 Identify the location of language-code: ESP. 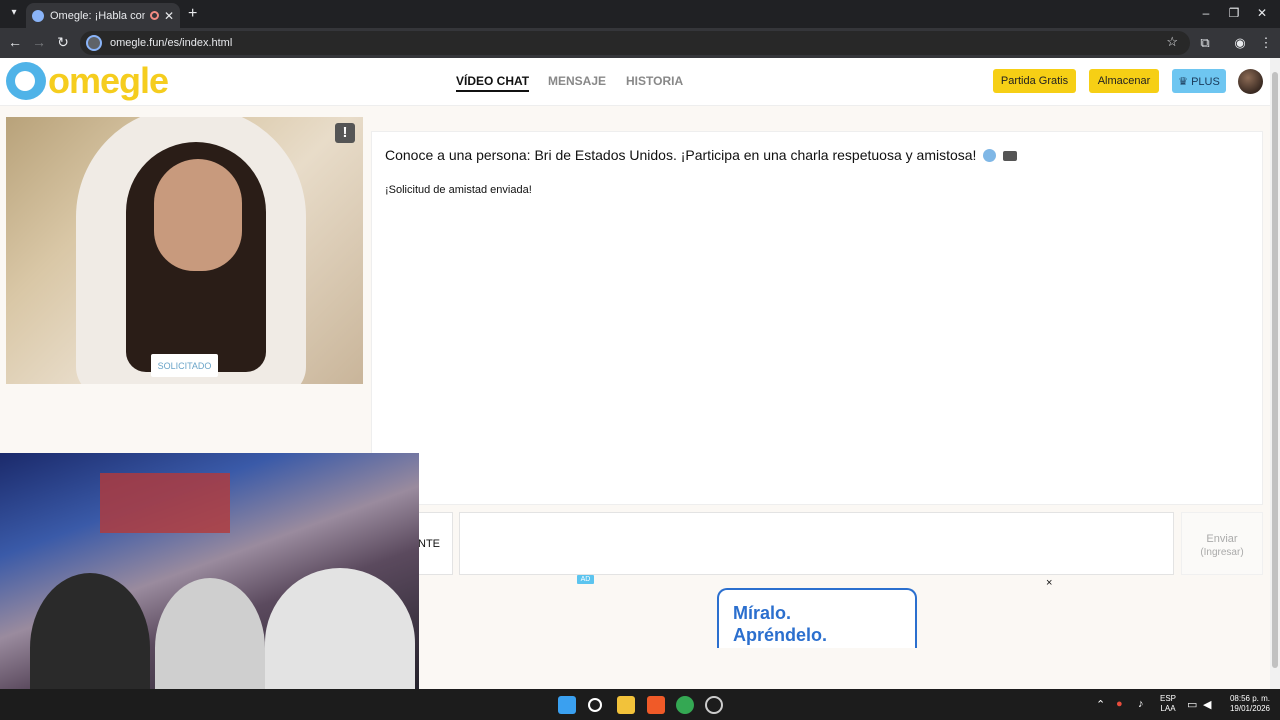
(1167, 698).